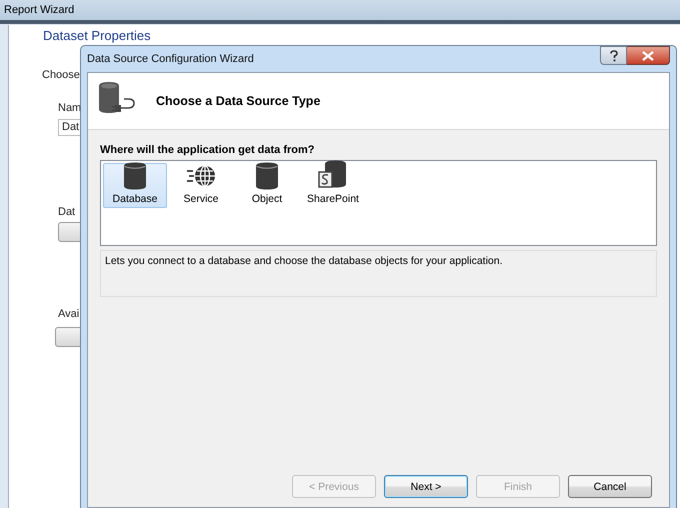  What do you see at coordinates (267, 176) in the screenshot?
I see `cylinder-icon` at bounding box center [267, 176].